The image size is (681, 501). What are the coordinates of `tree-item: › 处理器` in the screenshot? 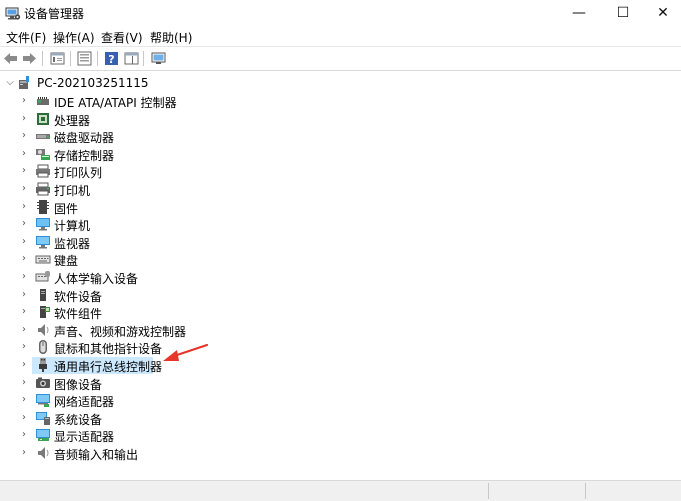 It's located at (340, 119).